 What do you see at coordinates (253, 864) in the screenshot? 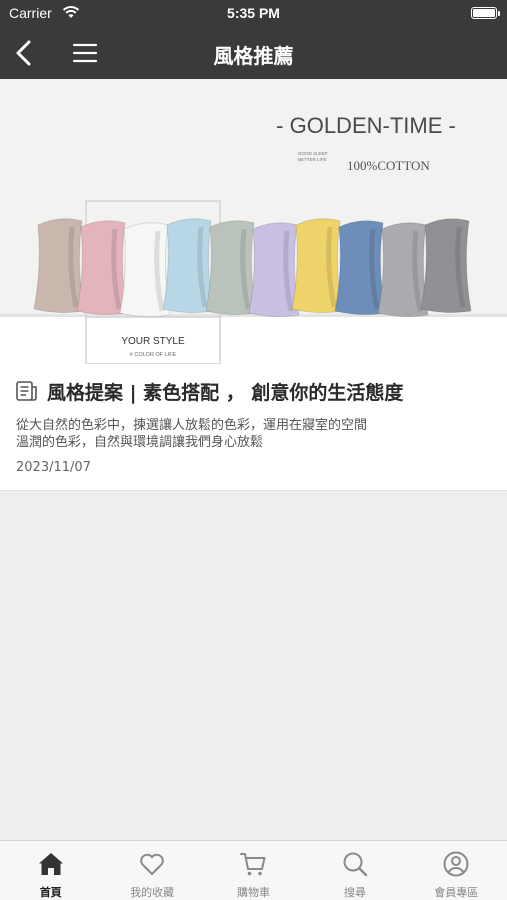
I see `cart-icon` at bounding box center [253, 864].